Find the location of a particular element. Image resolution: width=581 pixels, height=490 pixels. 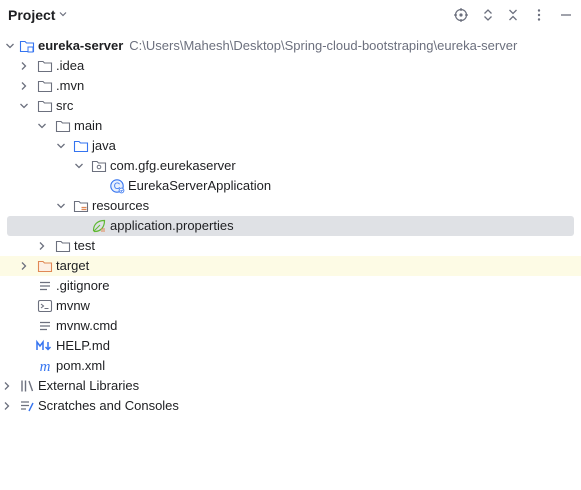

spring-properties-icon is located at coordinates (99, 226).